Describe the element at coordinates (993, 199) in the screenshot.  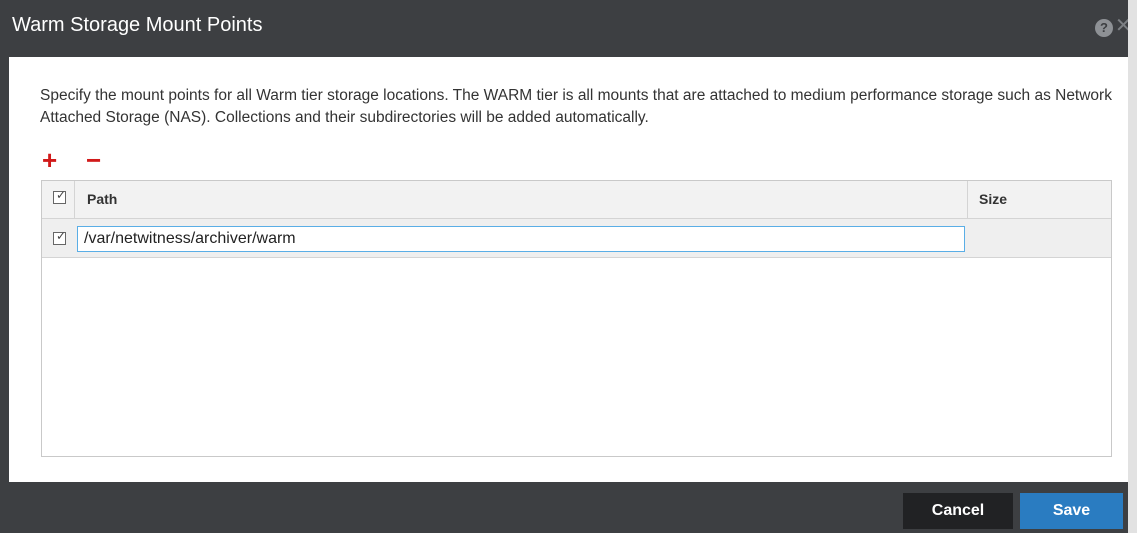
I see `column-header-size: Size` at that location.